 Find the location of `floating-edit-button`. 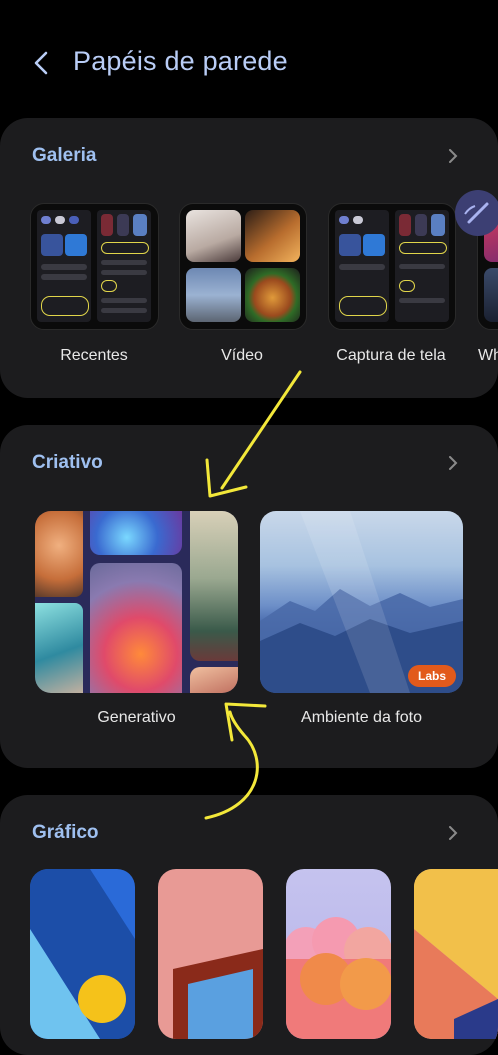

floating-edit-button is located at coordinates (476, 213).